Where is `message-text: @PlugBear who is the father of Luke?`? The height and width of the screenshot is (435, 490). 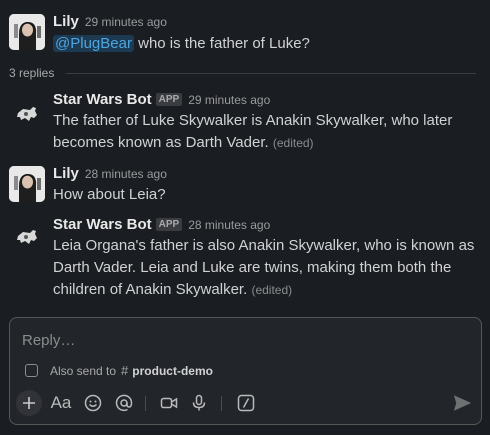
message-text: @PlugBear who is the father of Luke? is located at coordinates (268, 44).